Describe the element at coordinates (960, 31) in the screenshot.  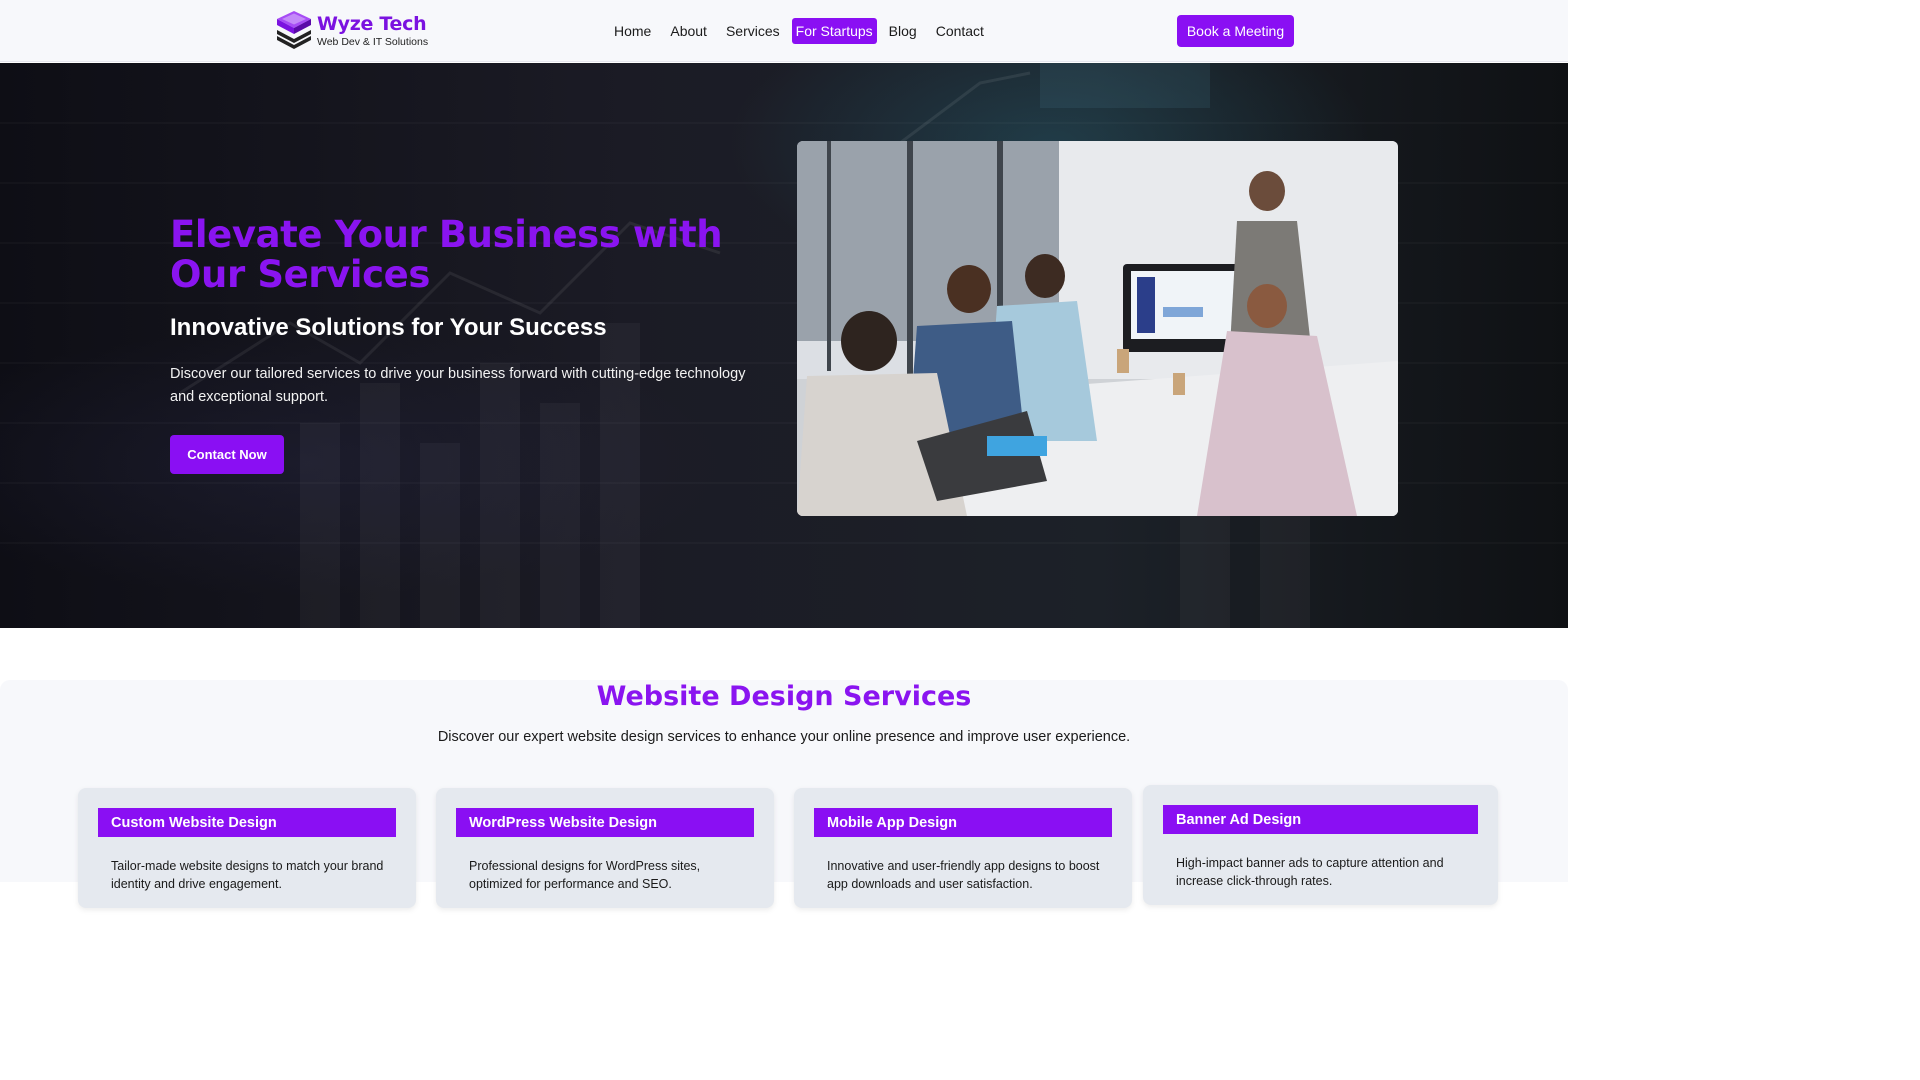
I see `nav-contact: Contact` at that location.